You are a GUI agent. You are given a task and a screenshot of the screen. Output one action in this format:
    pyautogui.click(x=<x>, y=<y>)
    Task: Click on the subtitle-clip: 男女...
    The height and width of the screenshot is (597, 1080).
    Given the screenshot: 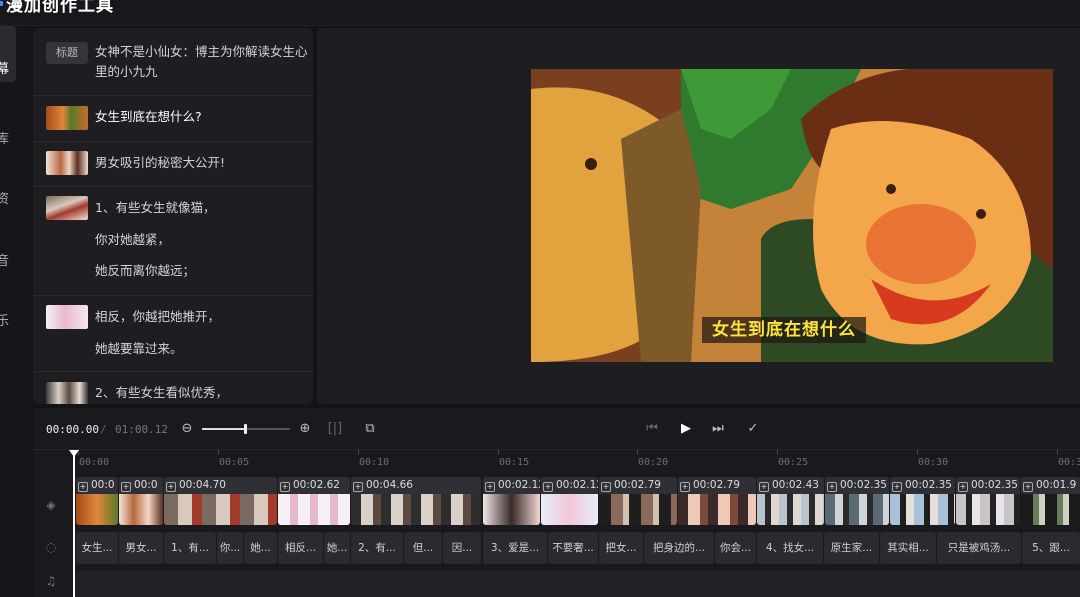 What is the action you would take?
    pyautogui.click(x=141, y=548)
    